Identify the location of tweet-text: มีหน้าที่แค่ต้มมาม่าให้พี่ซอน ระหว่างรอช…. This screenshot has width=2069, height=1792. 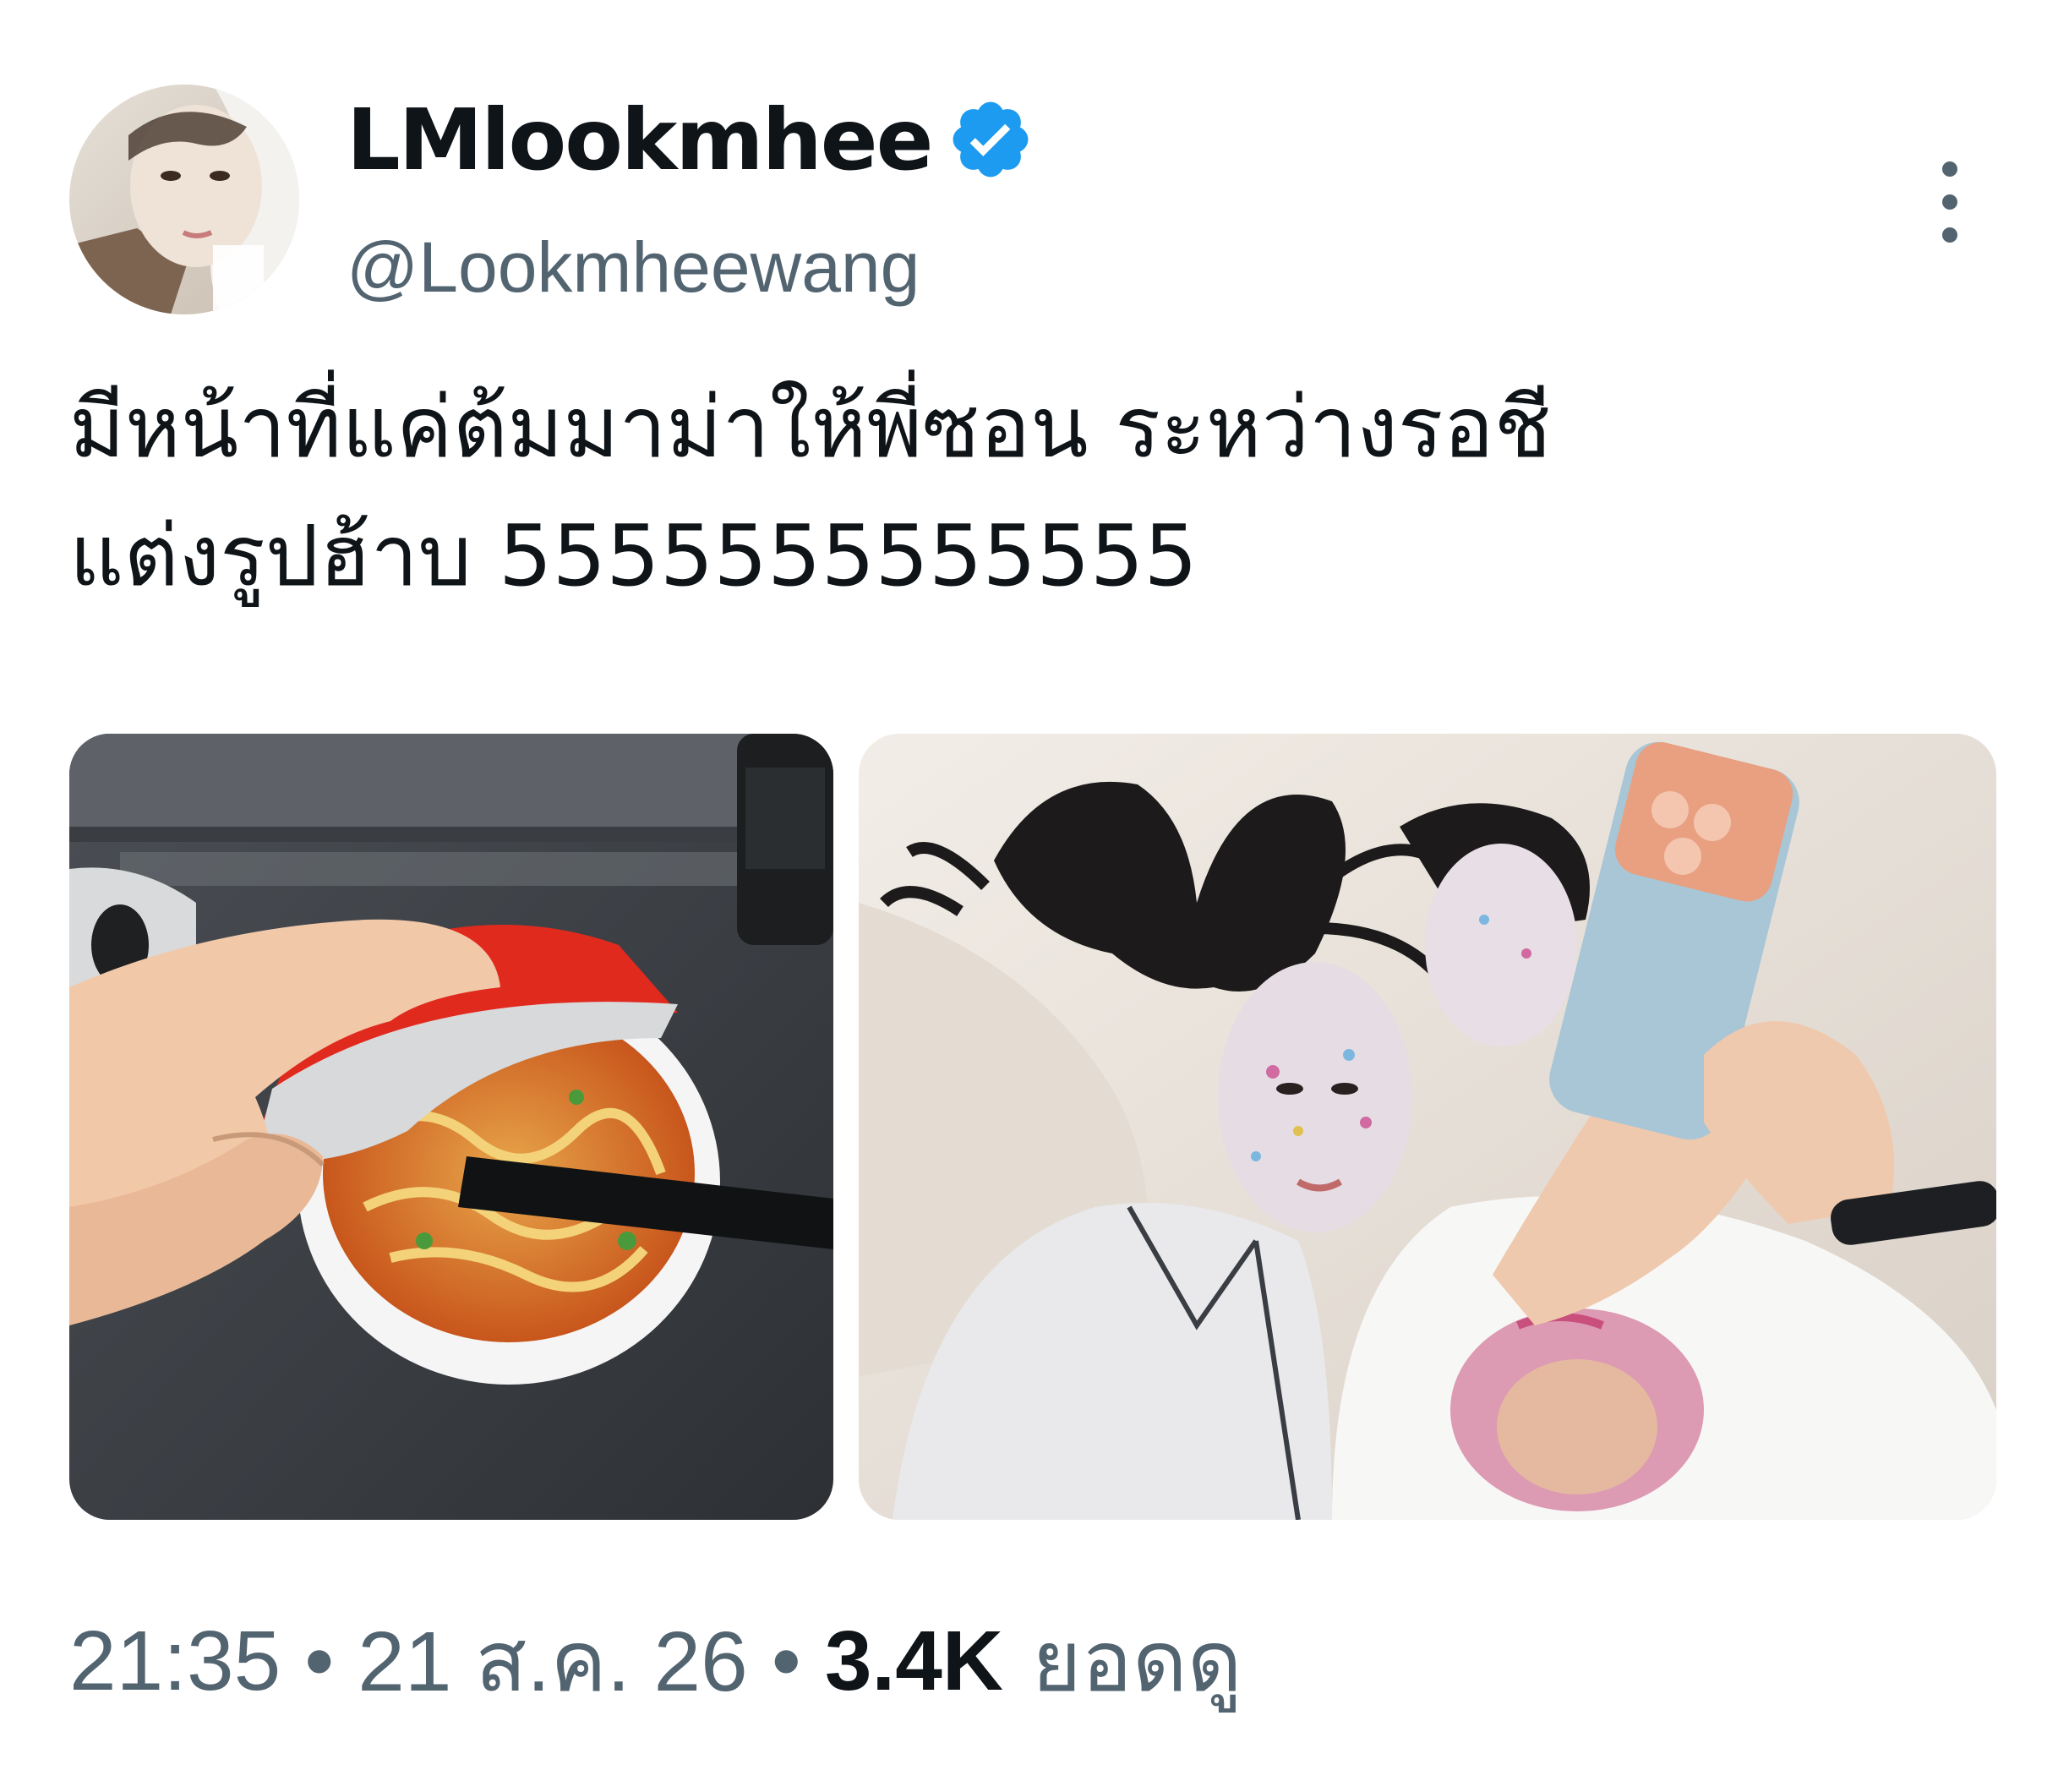
(1032, 491).